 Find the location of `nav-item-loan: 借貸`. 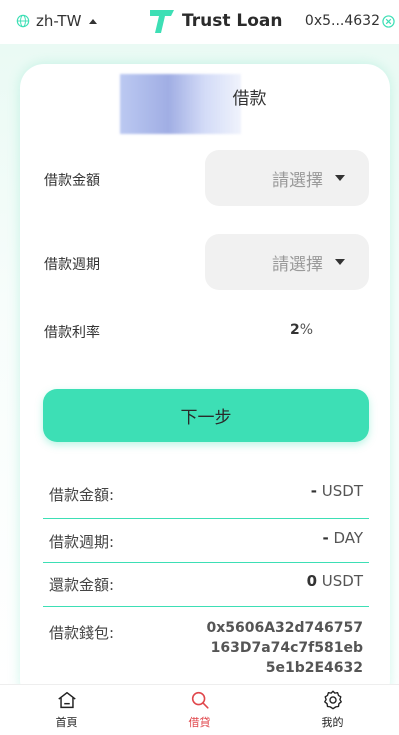

nav-item-loan: 借貸 is located at coordinates (199, 710).